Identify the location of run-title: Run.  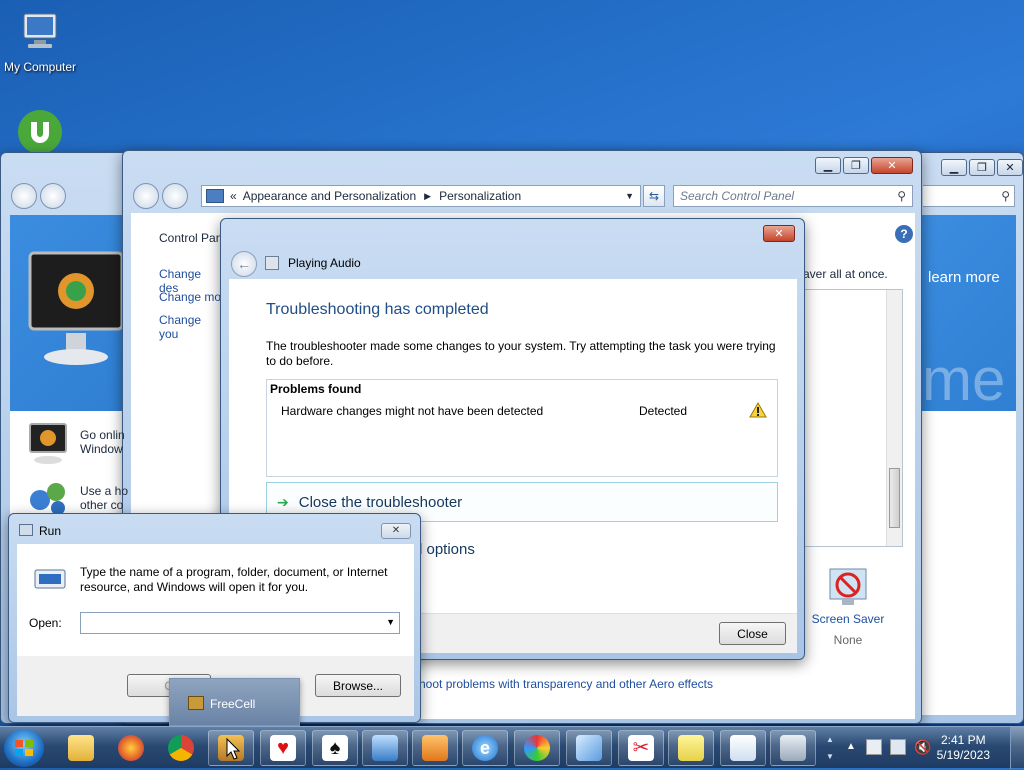
(50, 531).